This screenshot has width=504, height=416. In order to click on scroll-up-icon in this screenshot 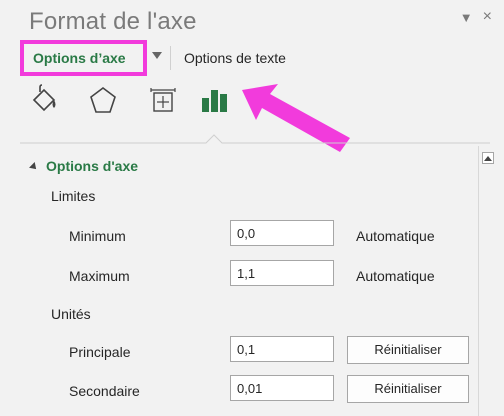, I will do `click(488, 158)`.